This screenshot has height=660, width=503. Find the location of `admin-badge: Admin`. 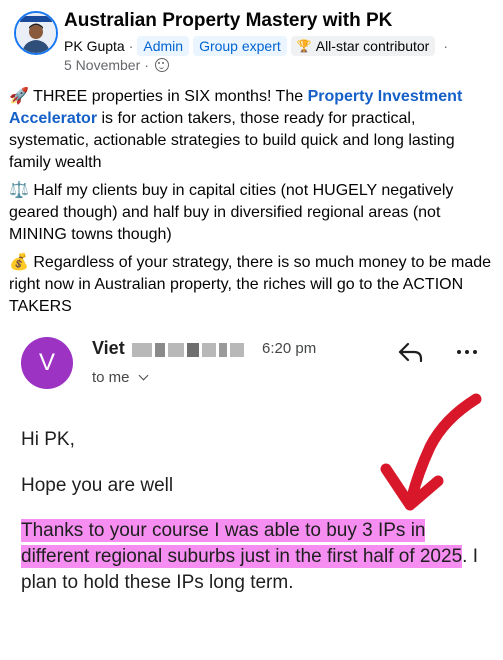

admin-badge: Admin is located at coordinates (163, 46).